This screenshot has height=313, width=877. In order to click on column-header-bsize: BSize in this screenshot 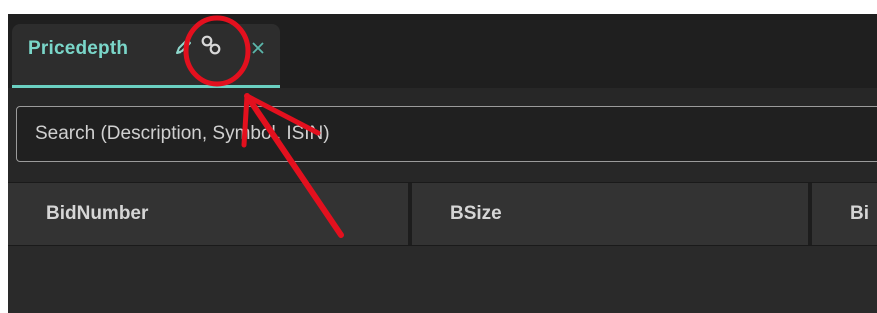, I will do `click(610, 214)`.